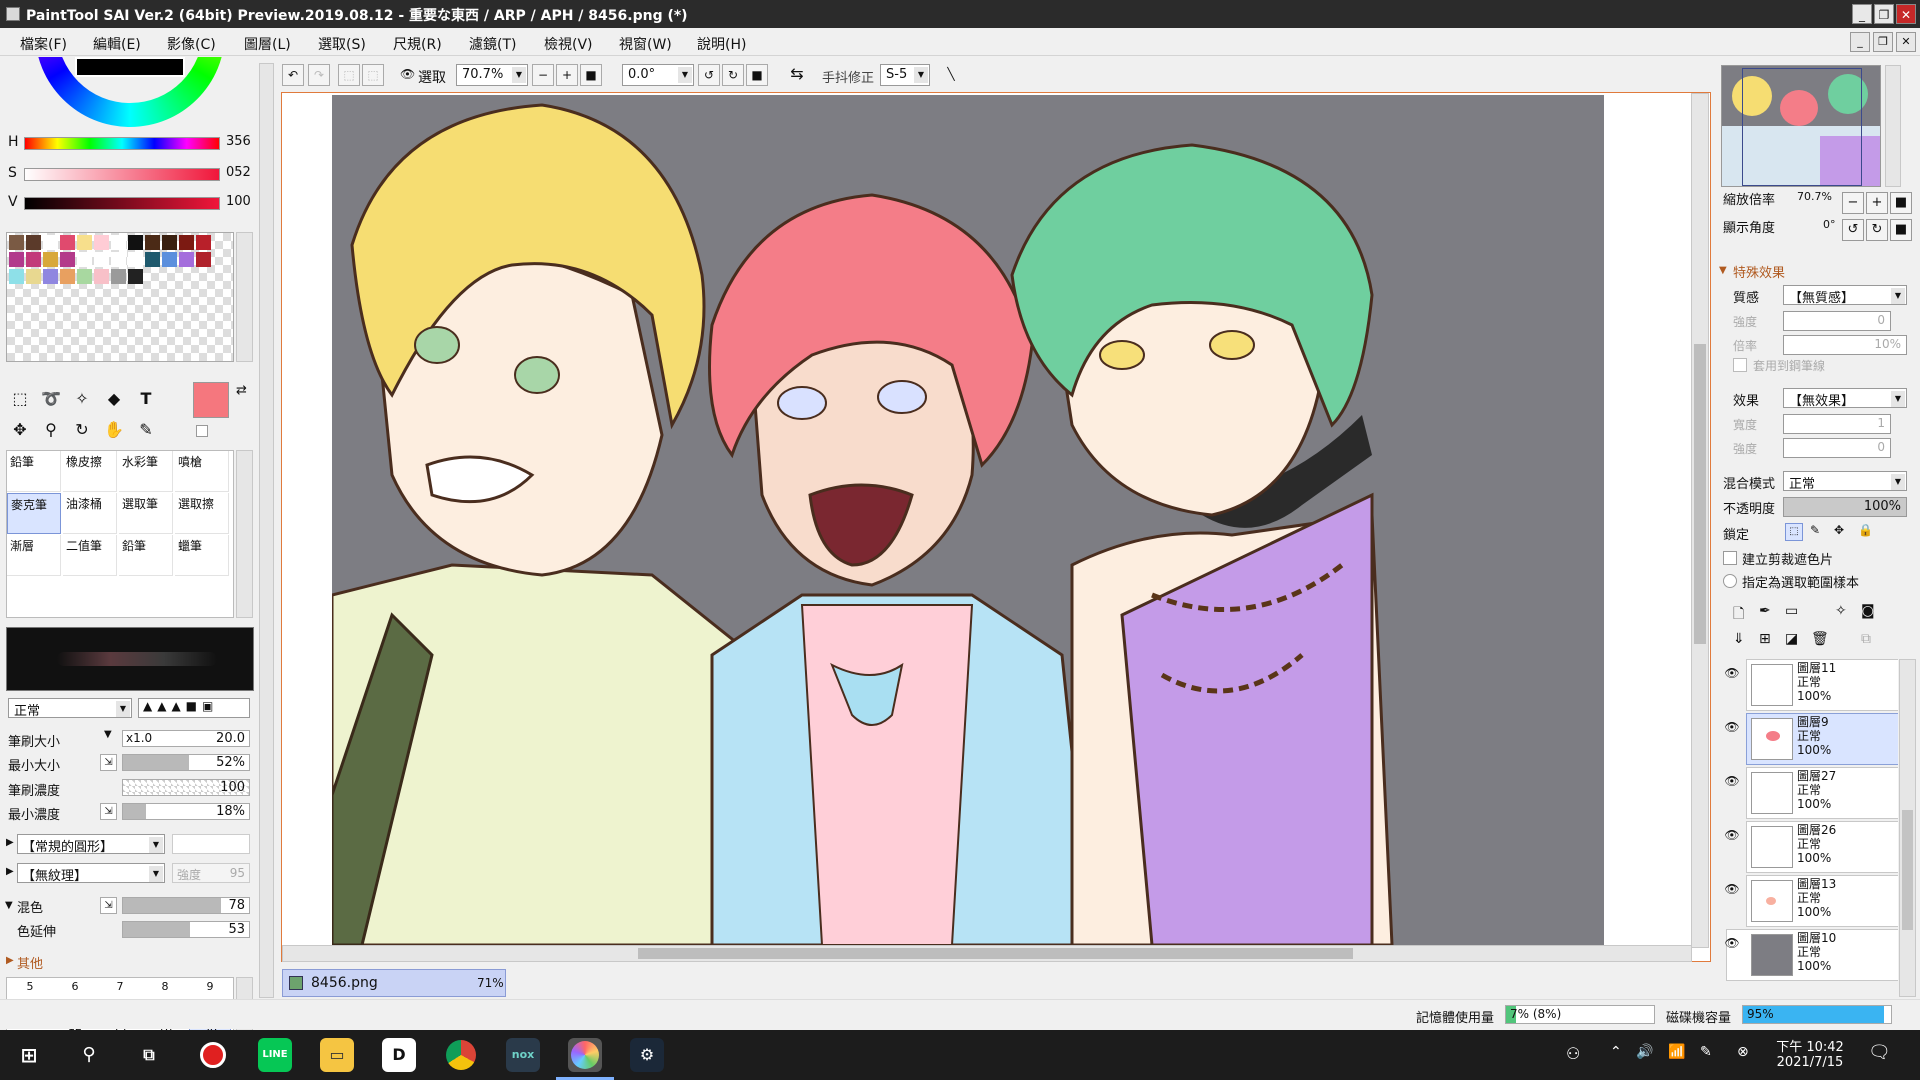  Describe the element at coordinates (543, 75) in the screenshot. I see `zoom-out-icon: −` at that location.